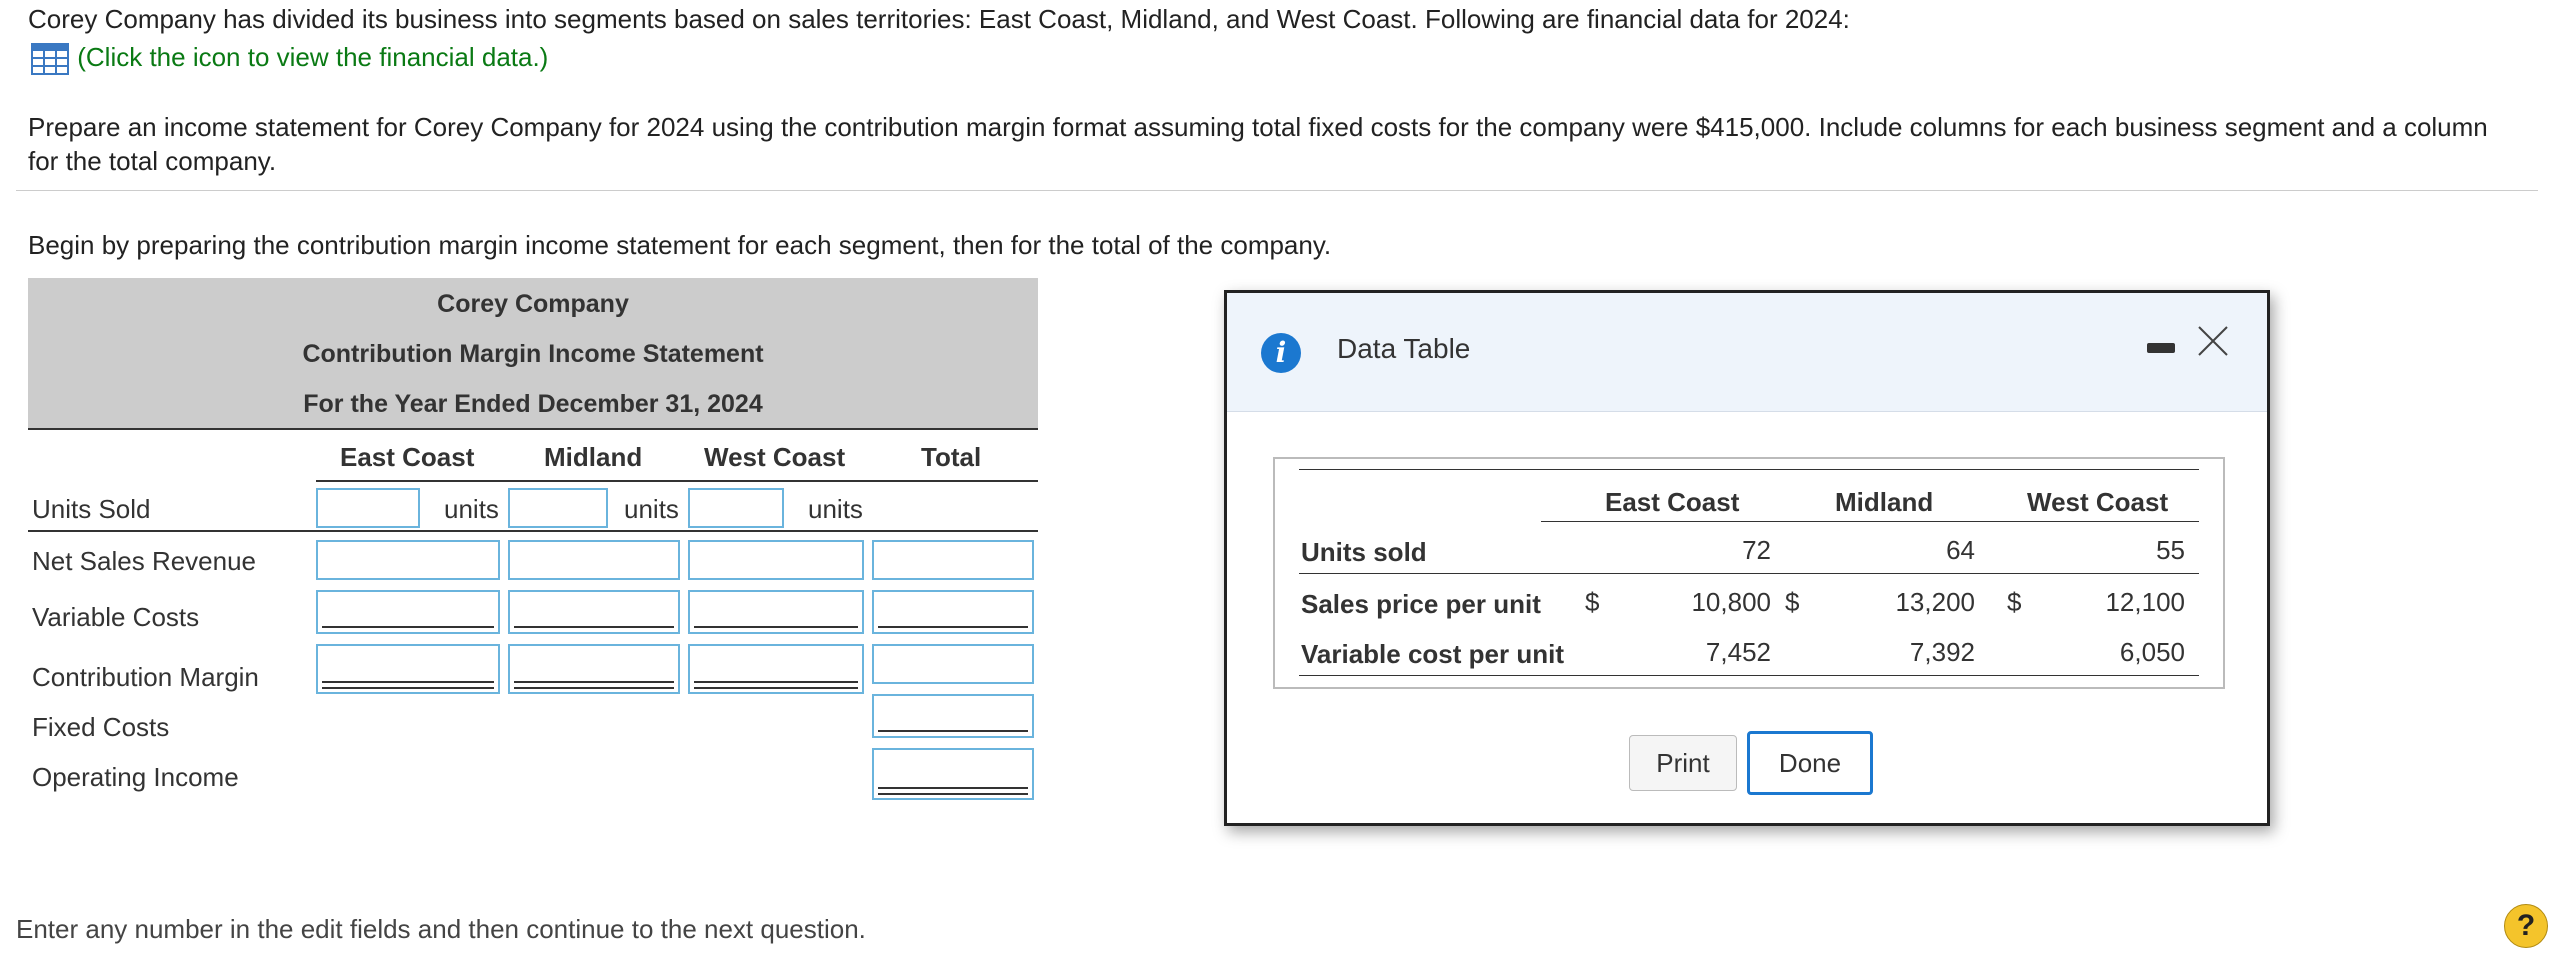  Describe the element at coordinates (2526, 926) in the screenshot. I see `help-button: ?` at that location.